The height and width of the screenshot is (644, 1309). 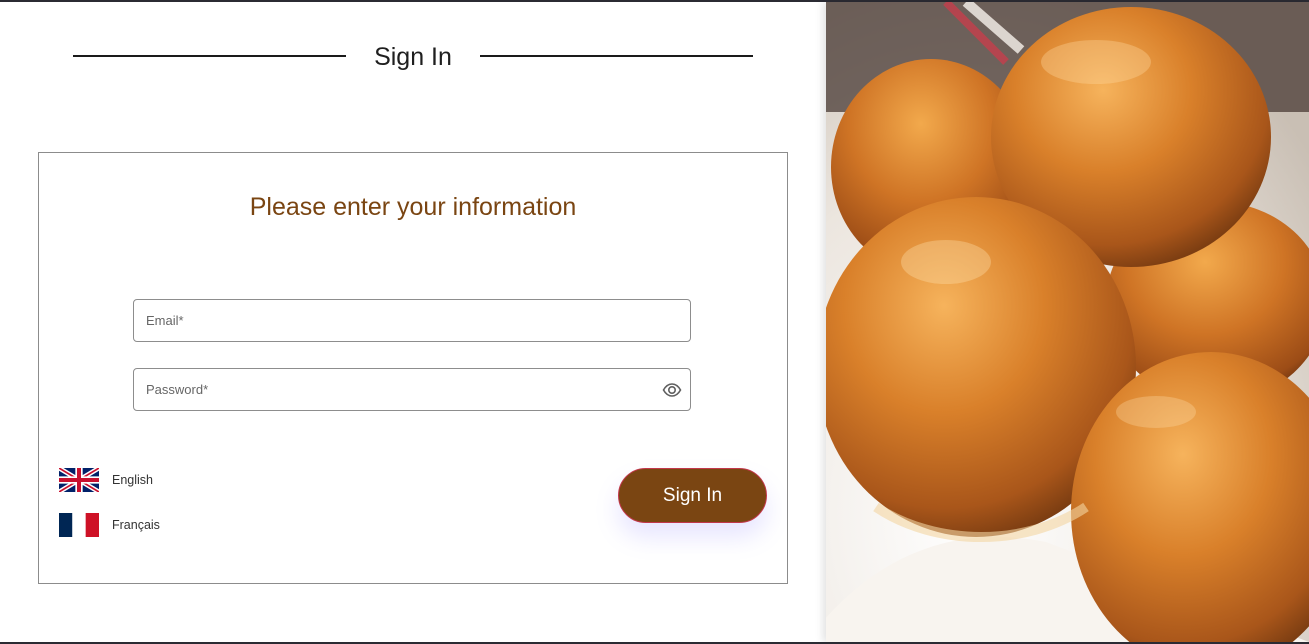 I want to click on header-divider-right, so click(x=616, y=56).